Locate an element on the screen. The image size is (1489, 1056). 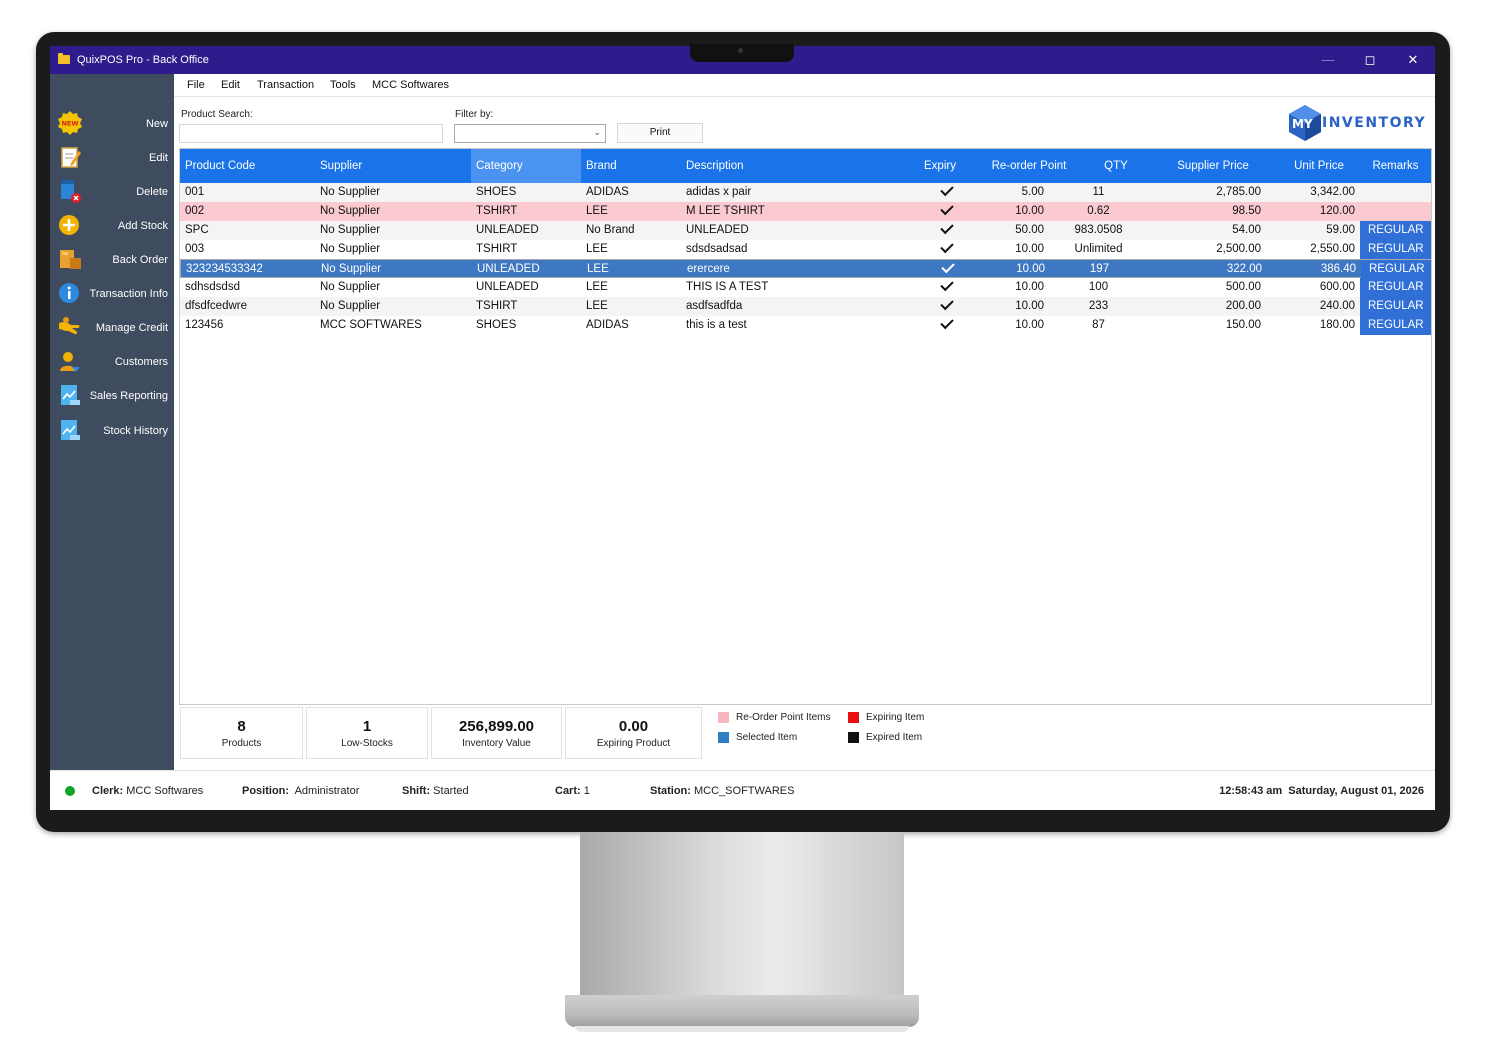
col-category: Category is located at coordinates (526, 166).